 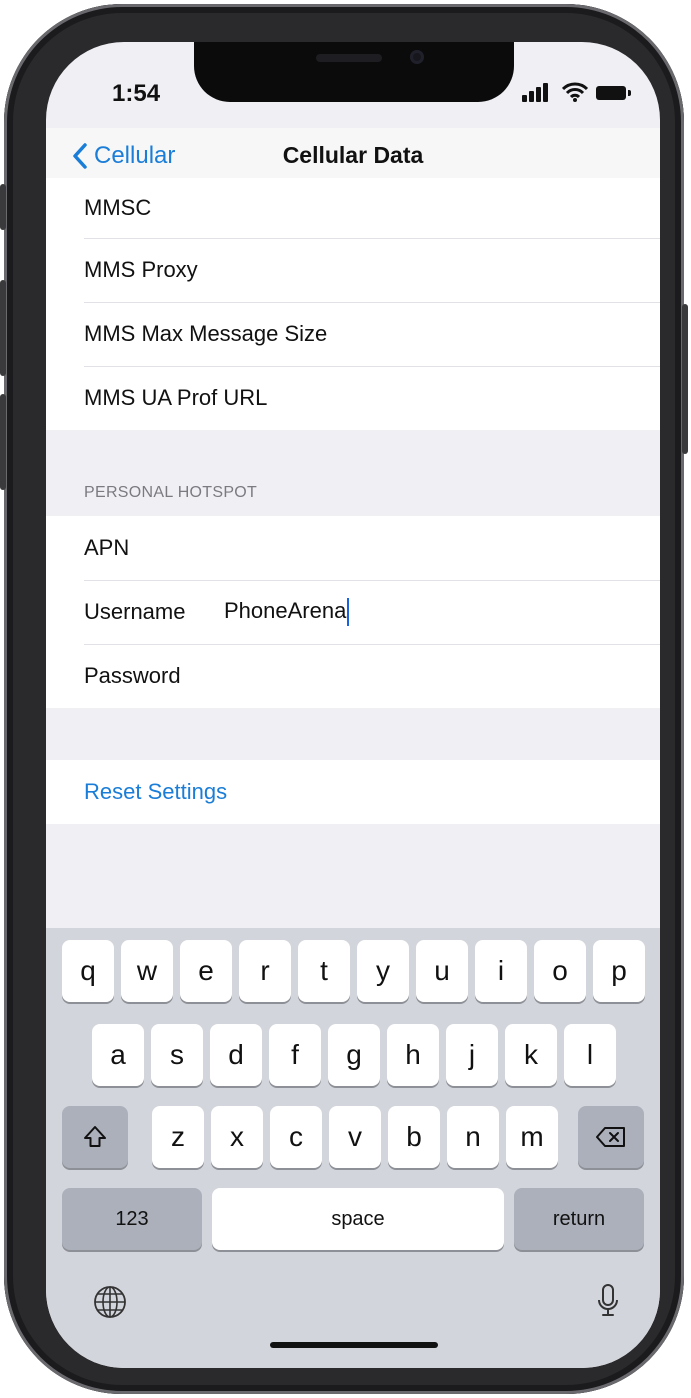 I want to click on notch, so click(x=354, y=72).